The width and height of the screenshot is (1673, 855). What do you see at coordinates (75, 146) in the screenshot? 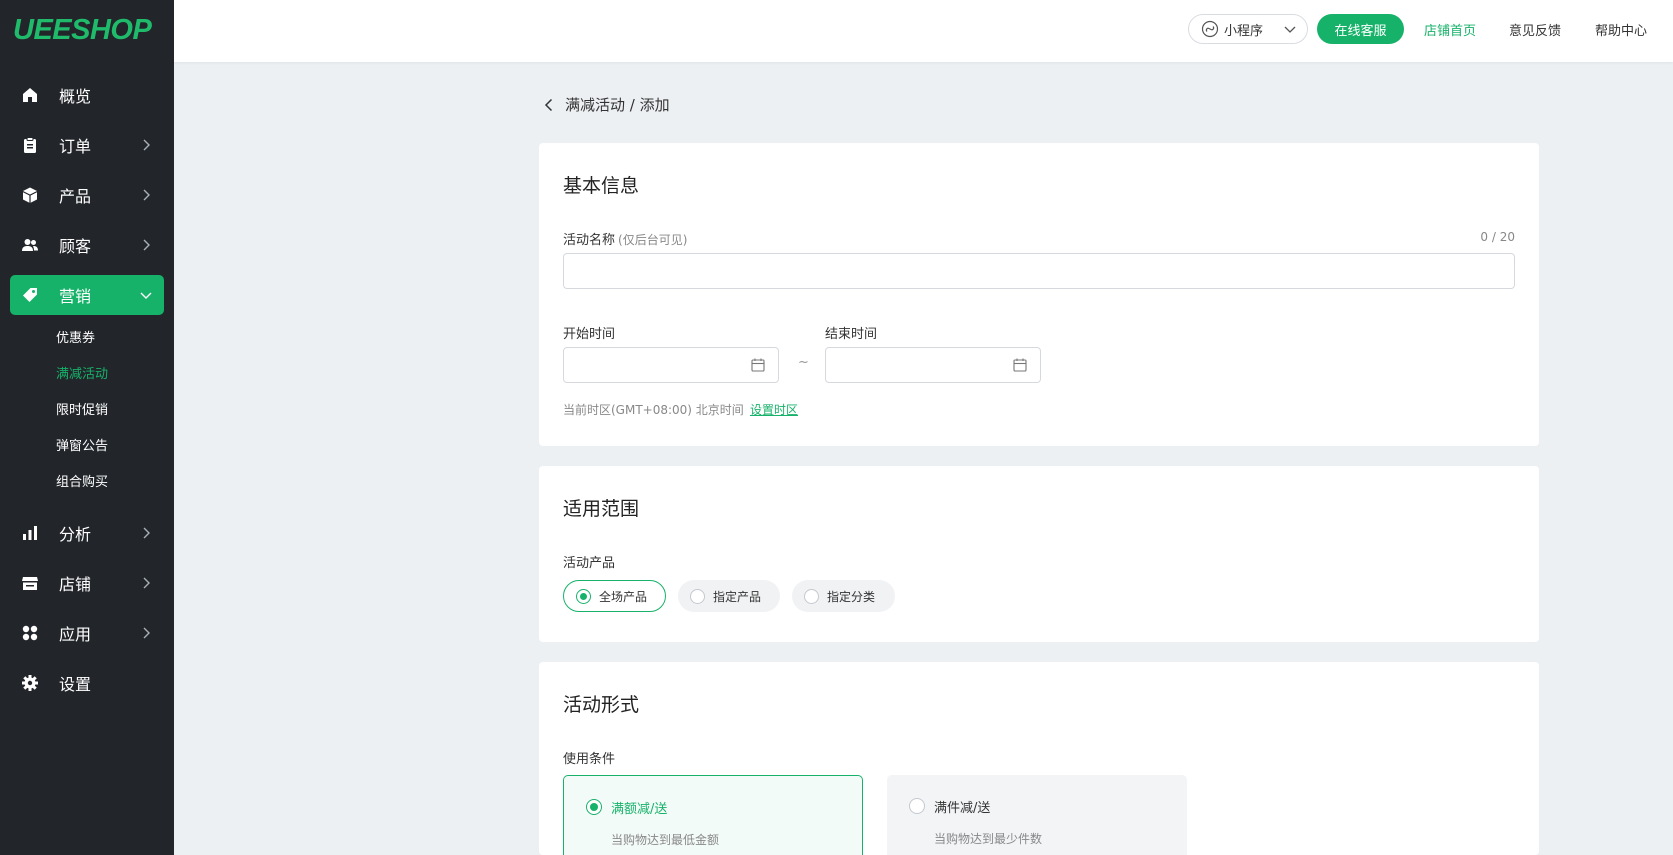
I see `sidebar-item-label: 订单` at bounding box center [75, 146].